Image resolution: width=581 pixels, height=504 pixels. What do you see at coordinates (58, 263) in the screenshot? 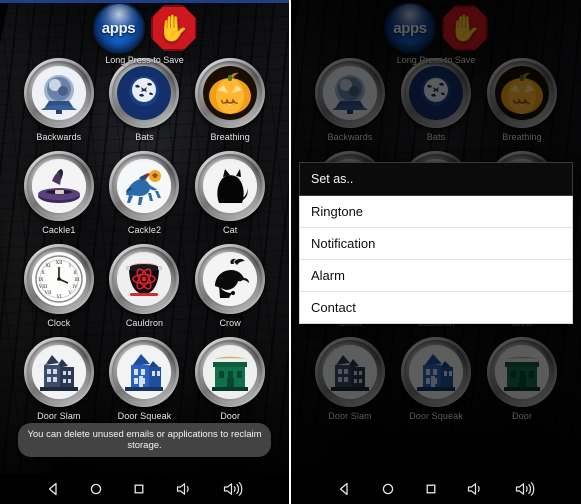
I see `svg-text: XII` at bounding box center [58, 263].